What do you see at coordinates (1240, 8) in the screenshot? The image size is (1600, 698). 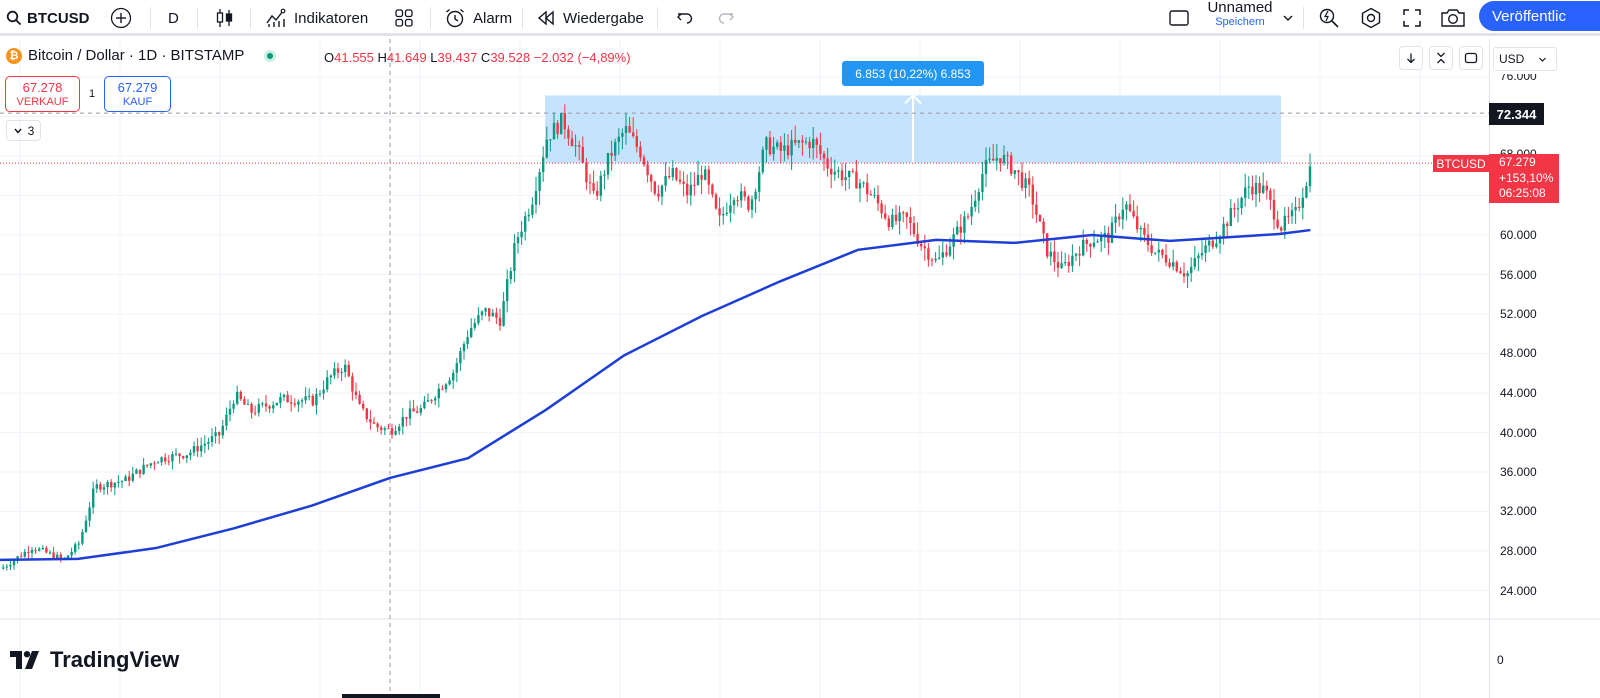 I see `layout-name: Unnamed` at bounding box center [1240, 8].